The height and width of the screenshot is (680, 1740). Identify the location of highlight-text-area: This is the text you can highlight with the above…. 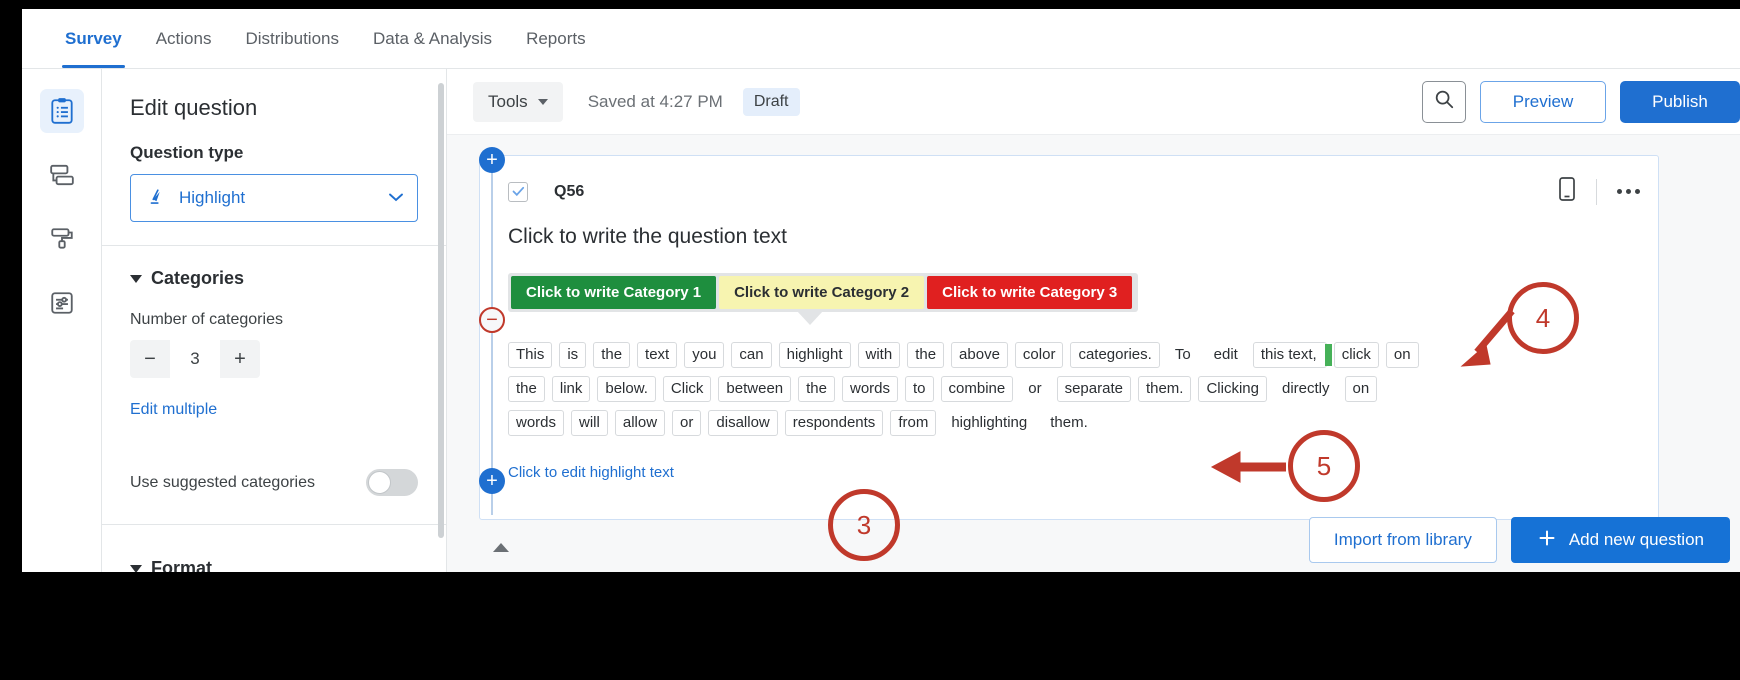
(1063, 389).